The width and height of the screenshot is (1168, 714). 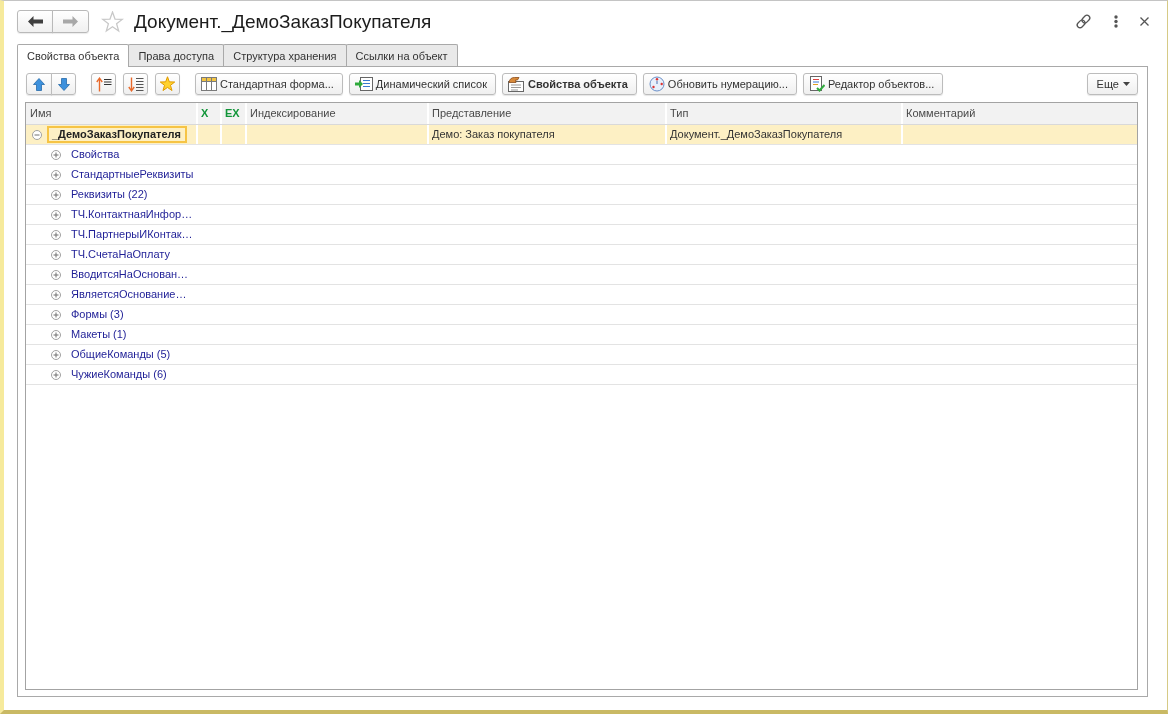 I want to click on move-up-button, so click(x=39, y=84).